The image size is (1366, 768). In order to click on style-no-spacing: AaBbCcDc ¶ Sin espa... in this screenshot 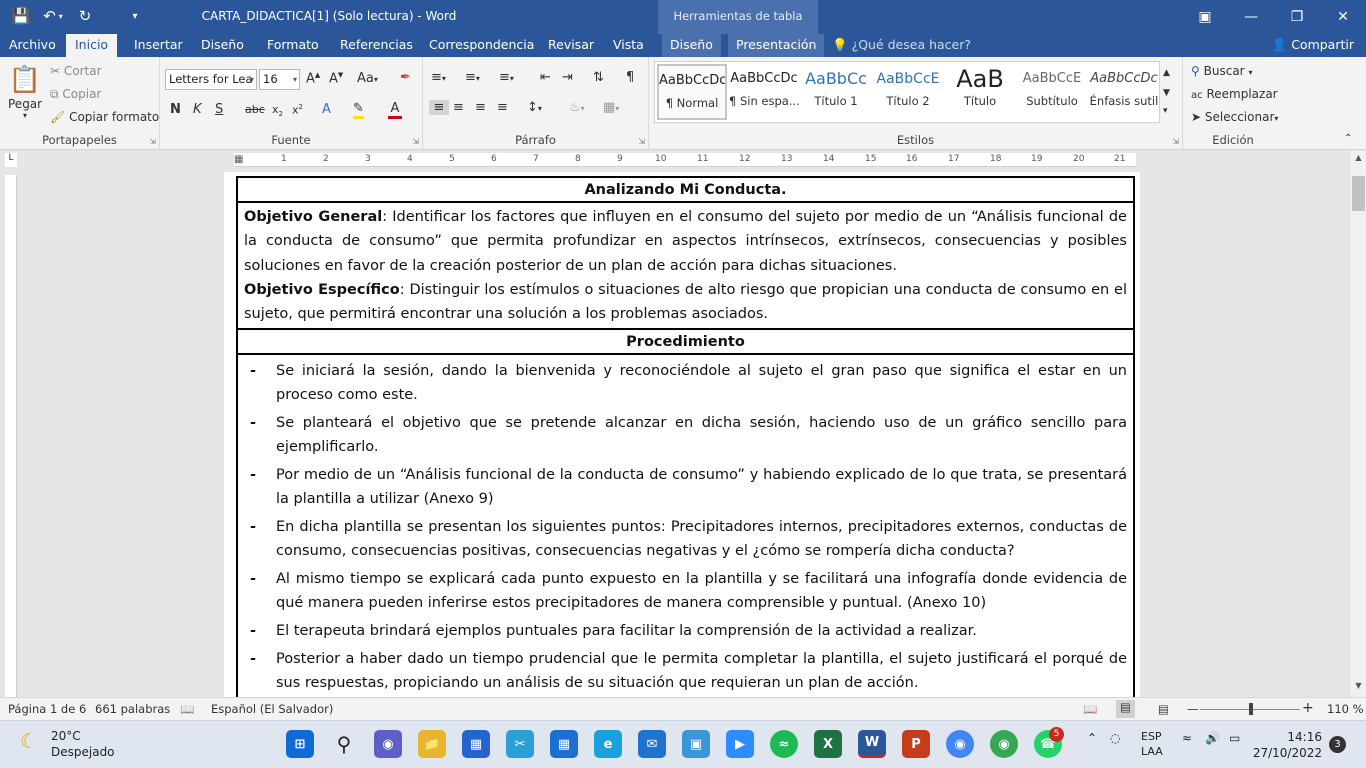, I will do `click(764, 92)`.